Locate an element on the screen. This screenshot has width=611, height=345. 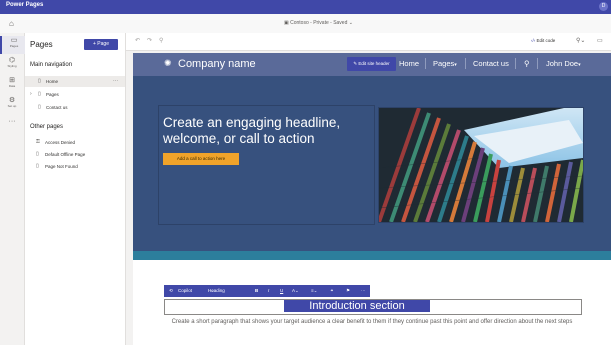
edit-code-button: ‹/› Edit code is located at coordinates (543, 40).